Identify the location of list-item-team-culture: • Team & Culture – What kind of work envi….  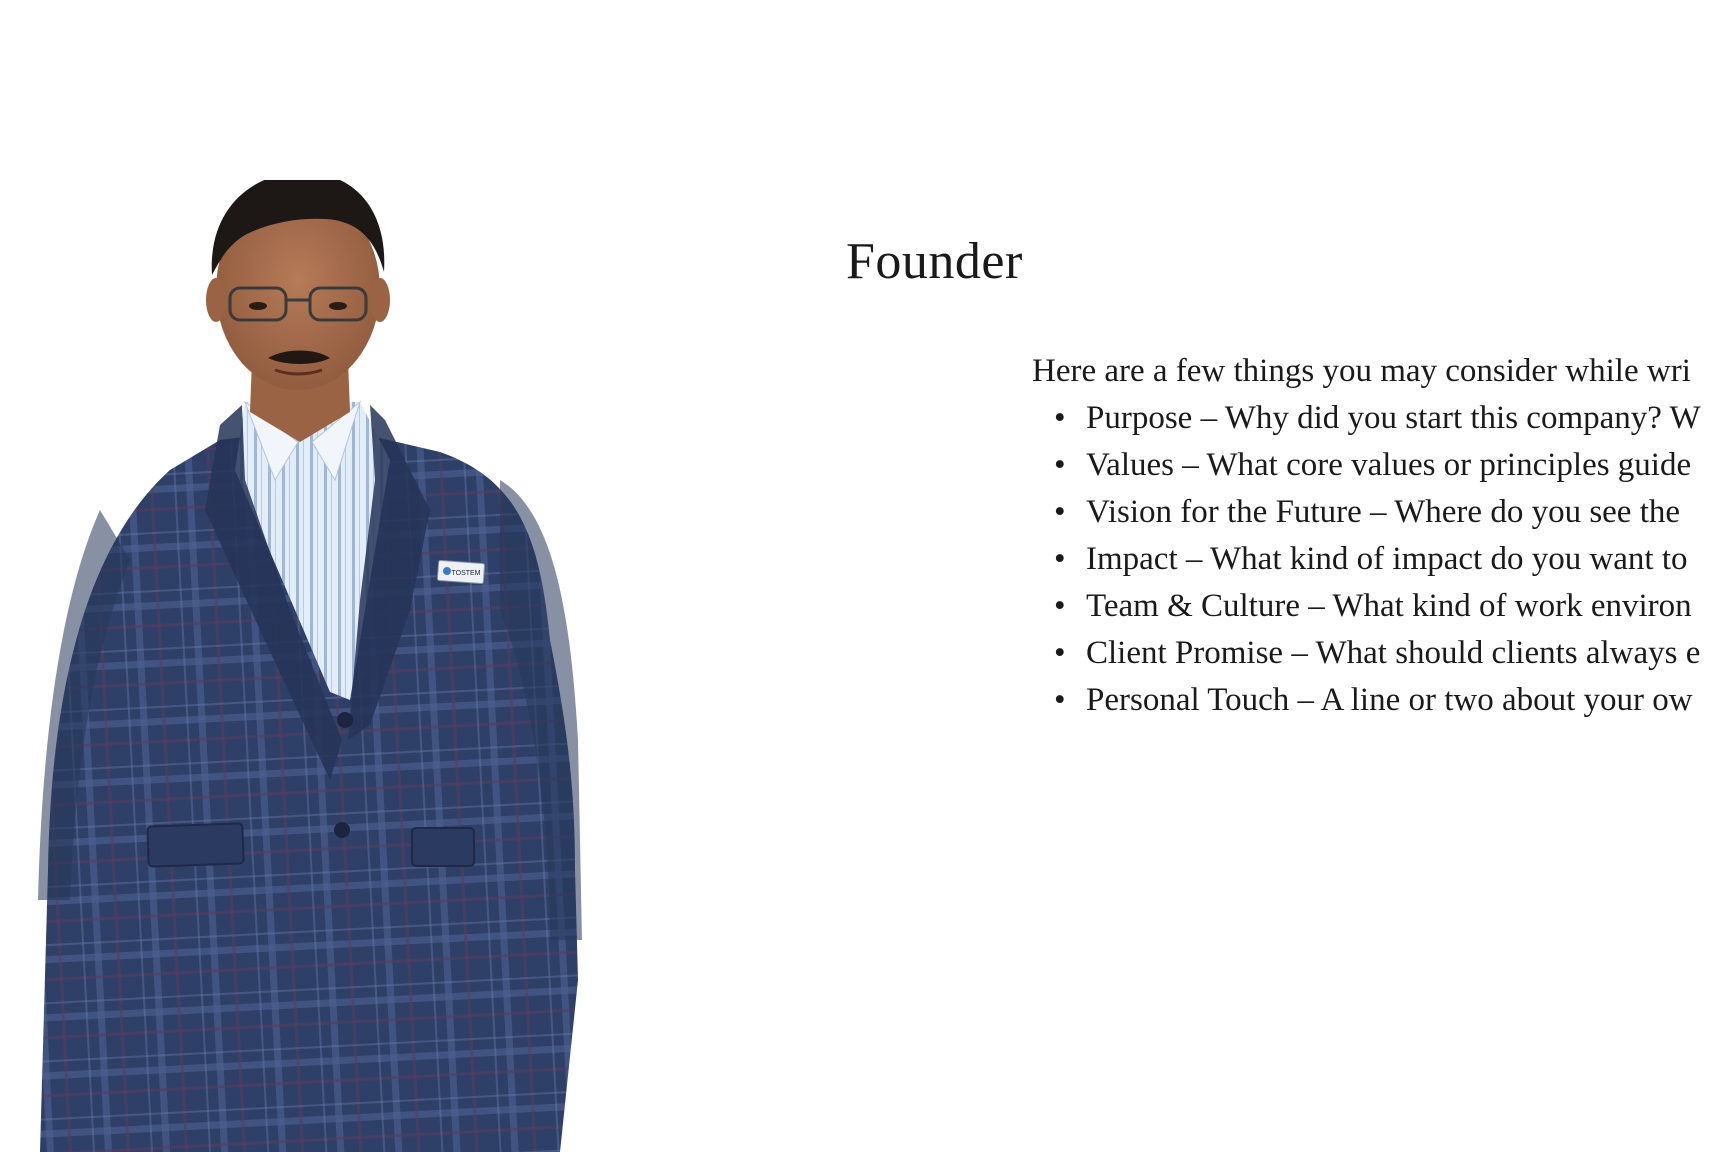
(1391, 606).